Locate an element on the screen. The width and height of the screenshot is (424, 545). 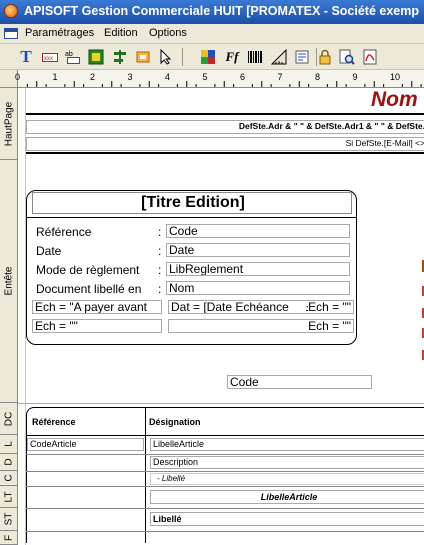
band-label: ST is located at coordinates (9, 519).